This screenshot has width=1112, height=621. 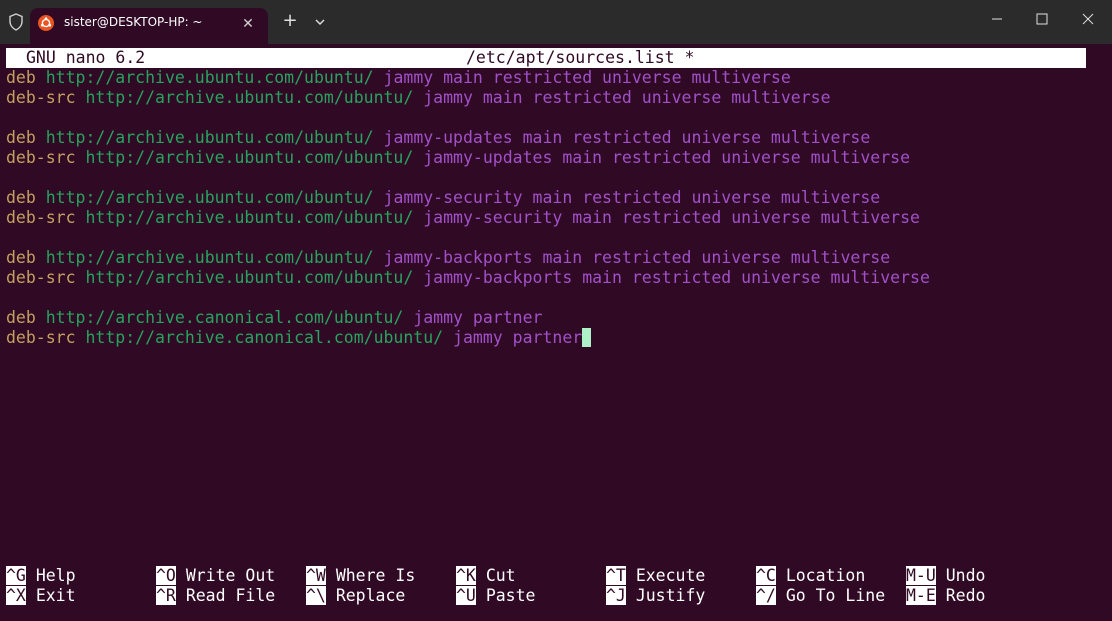 I want to click on shortcut-label: Justify, so click(x=670, y=595).